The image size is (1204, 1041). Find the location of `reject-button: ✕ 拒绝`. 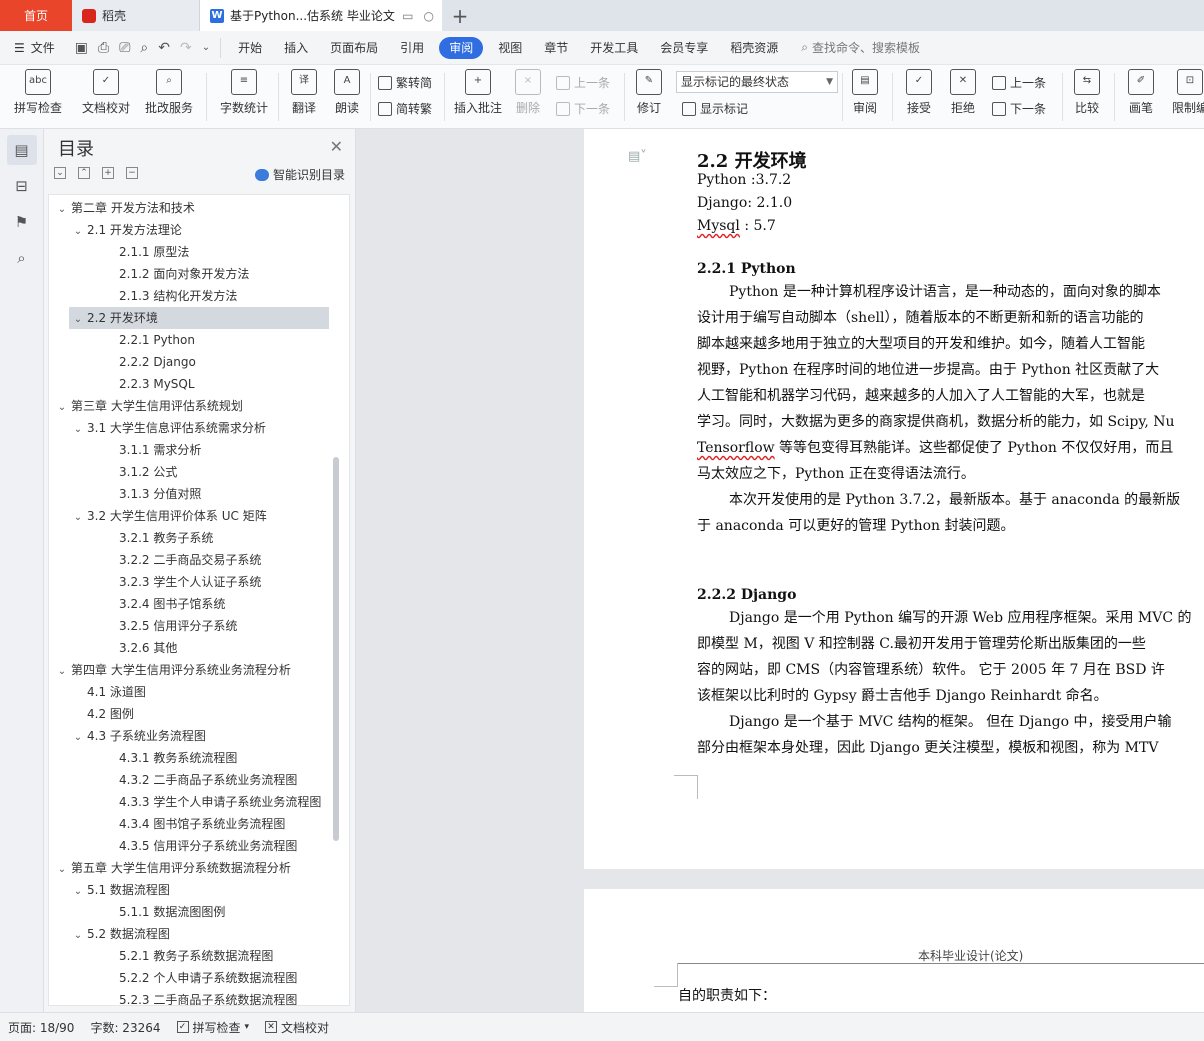

reject-button: ✕ 拒绝 is located at coordinates (963, 92).